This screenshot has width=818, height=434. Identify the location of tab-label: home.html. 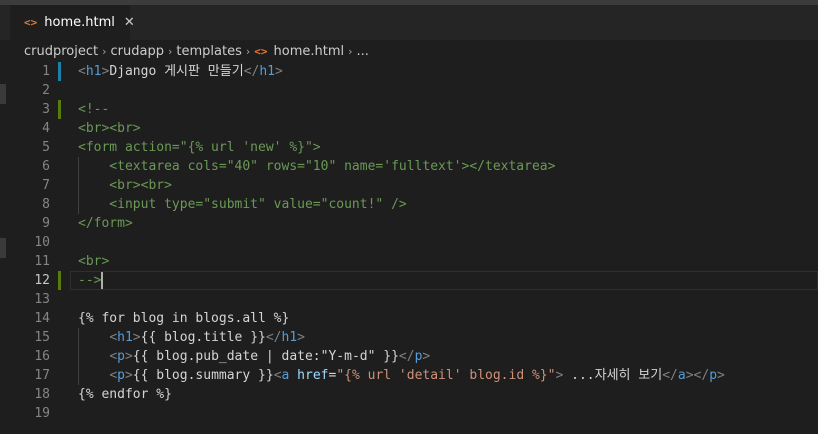
(79, 22).